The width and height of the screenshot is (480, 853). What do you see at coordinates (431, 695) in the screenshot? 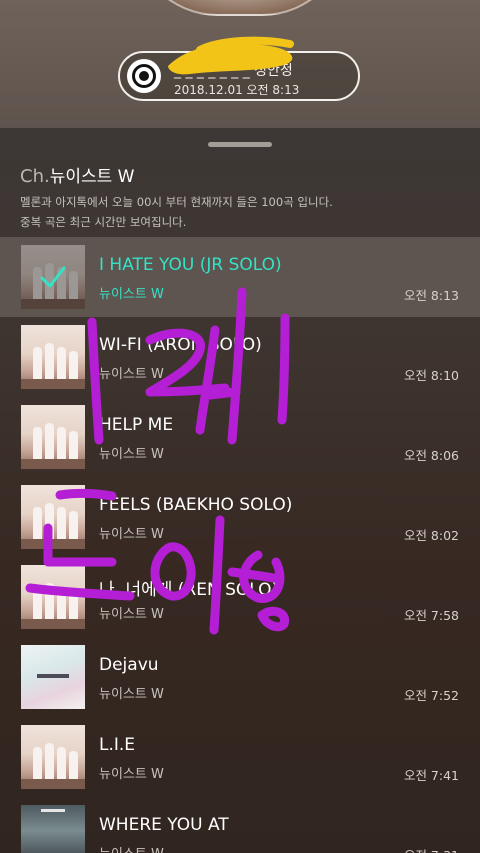
I see `play-time: 오전 7:52` at bounding box center [431, 695].